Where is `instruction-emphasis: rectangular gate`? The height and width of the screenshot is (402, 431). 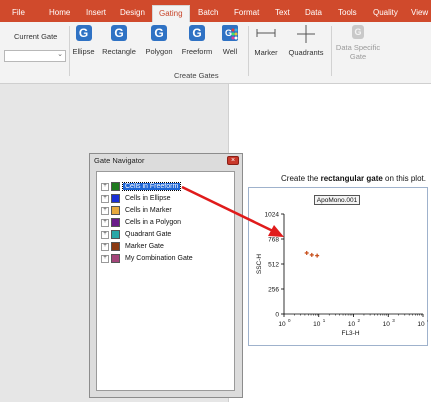 instruction-emphasis: rectangular gate is located at coordinates (351, 178).